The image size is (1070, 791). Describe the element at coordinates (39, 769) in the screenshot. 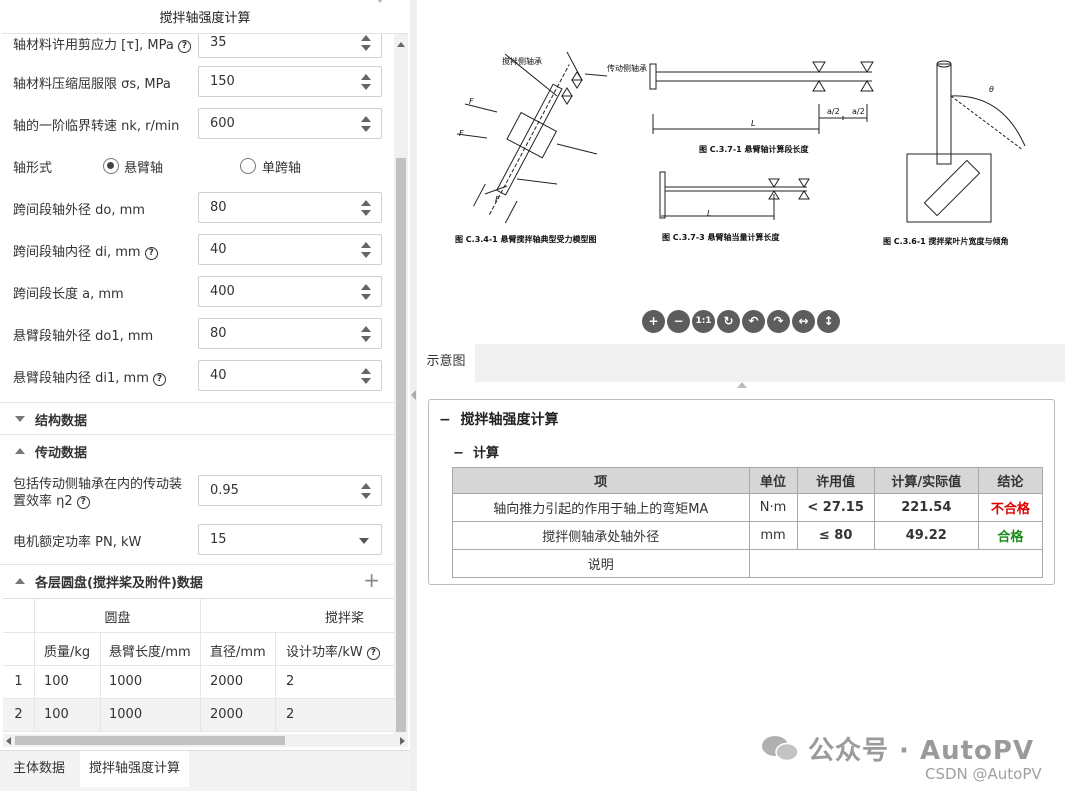

I see `tab-main-data: 主体数据` at that location.